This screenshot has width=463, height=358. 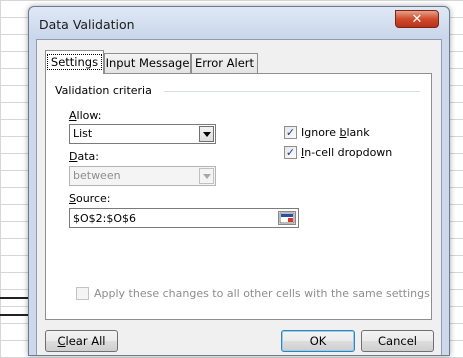 I want to click on clear-all-button: Clear All, so click(x=81, y=341).